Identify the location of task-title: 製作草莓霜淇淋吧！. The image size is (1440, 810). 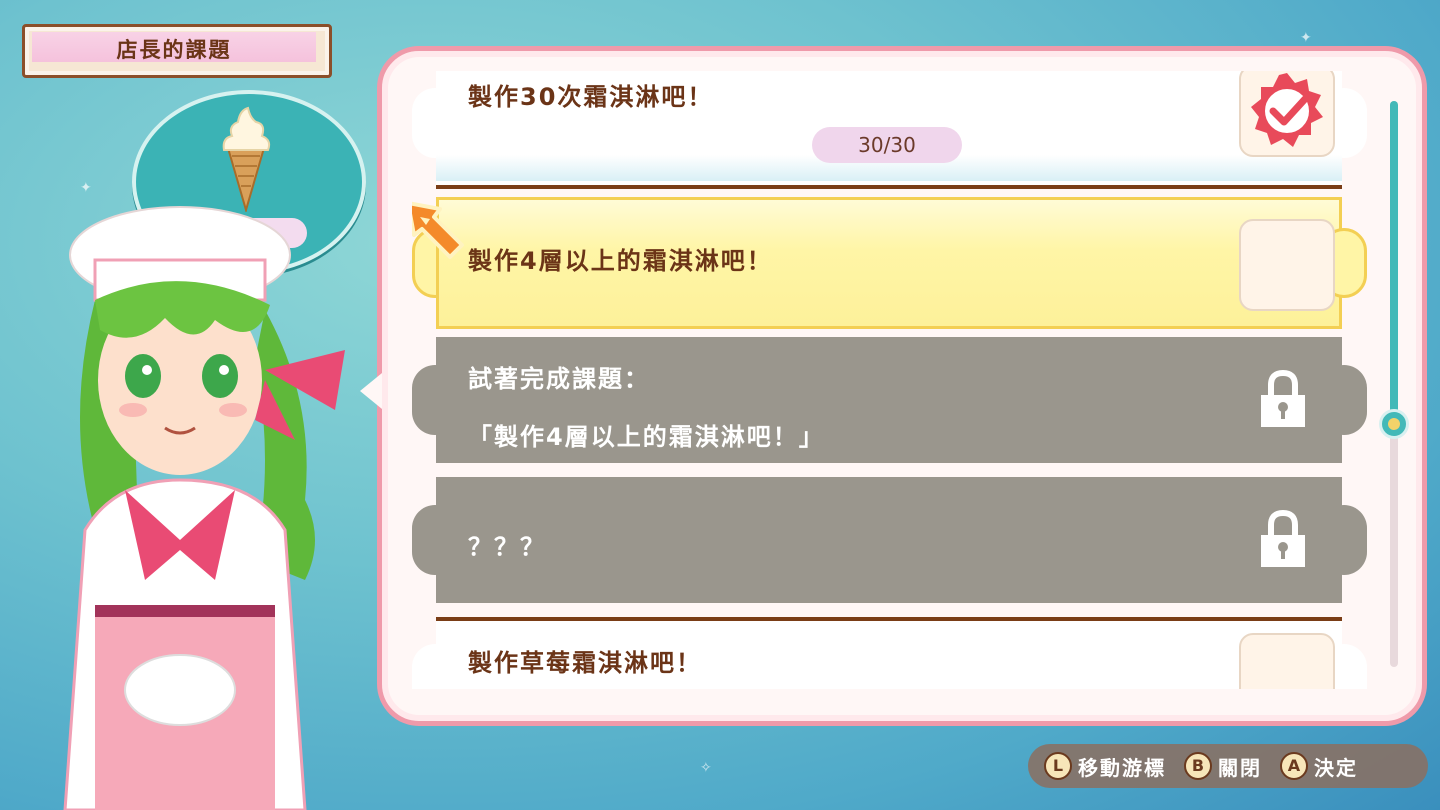
(585, 663).